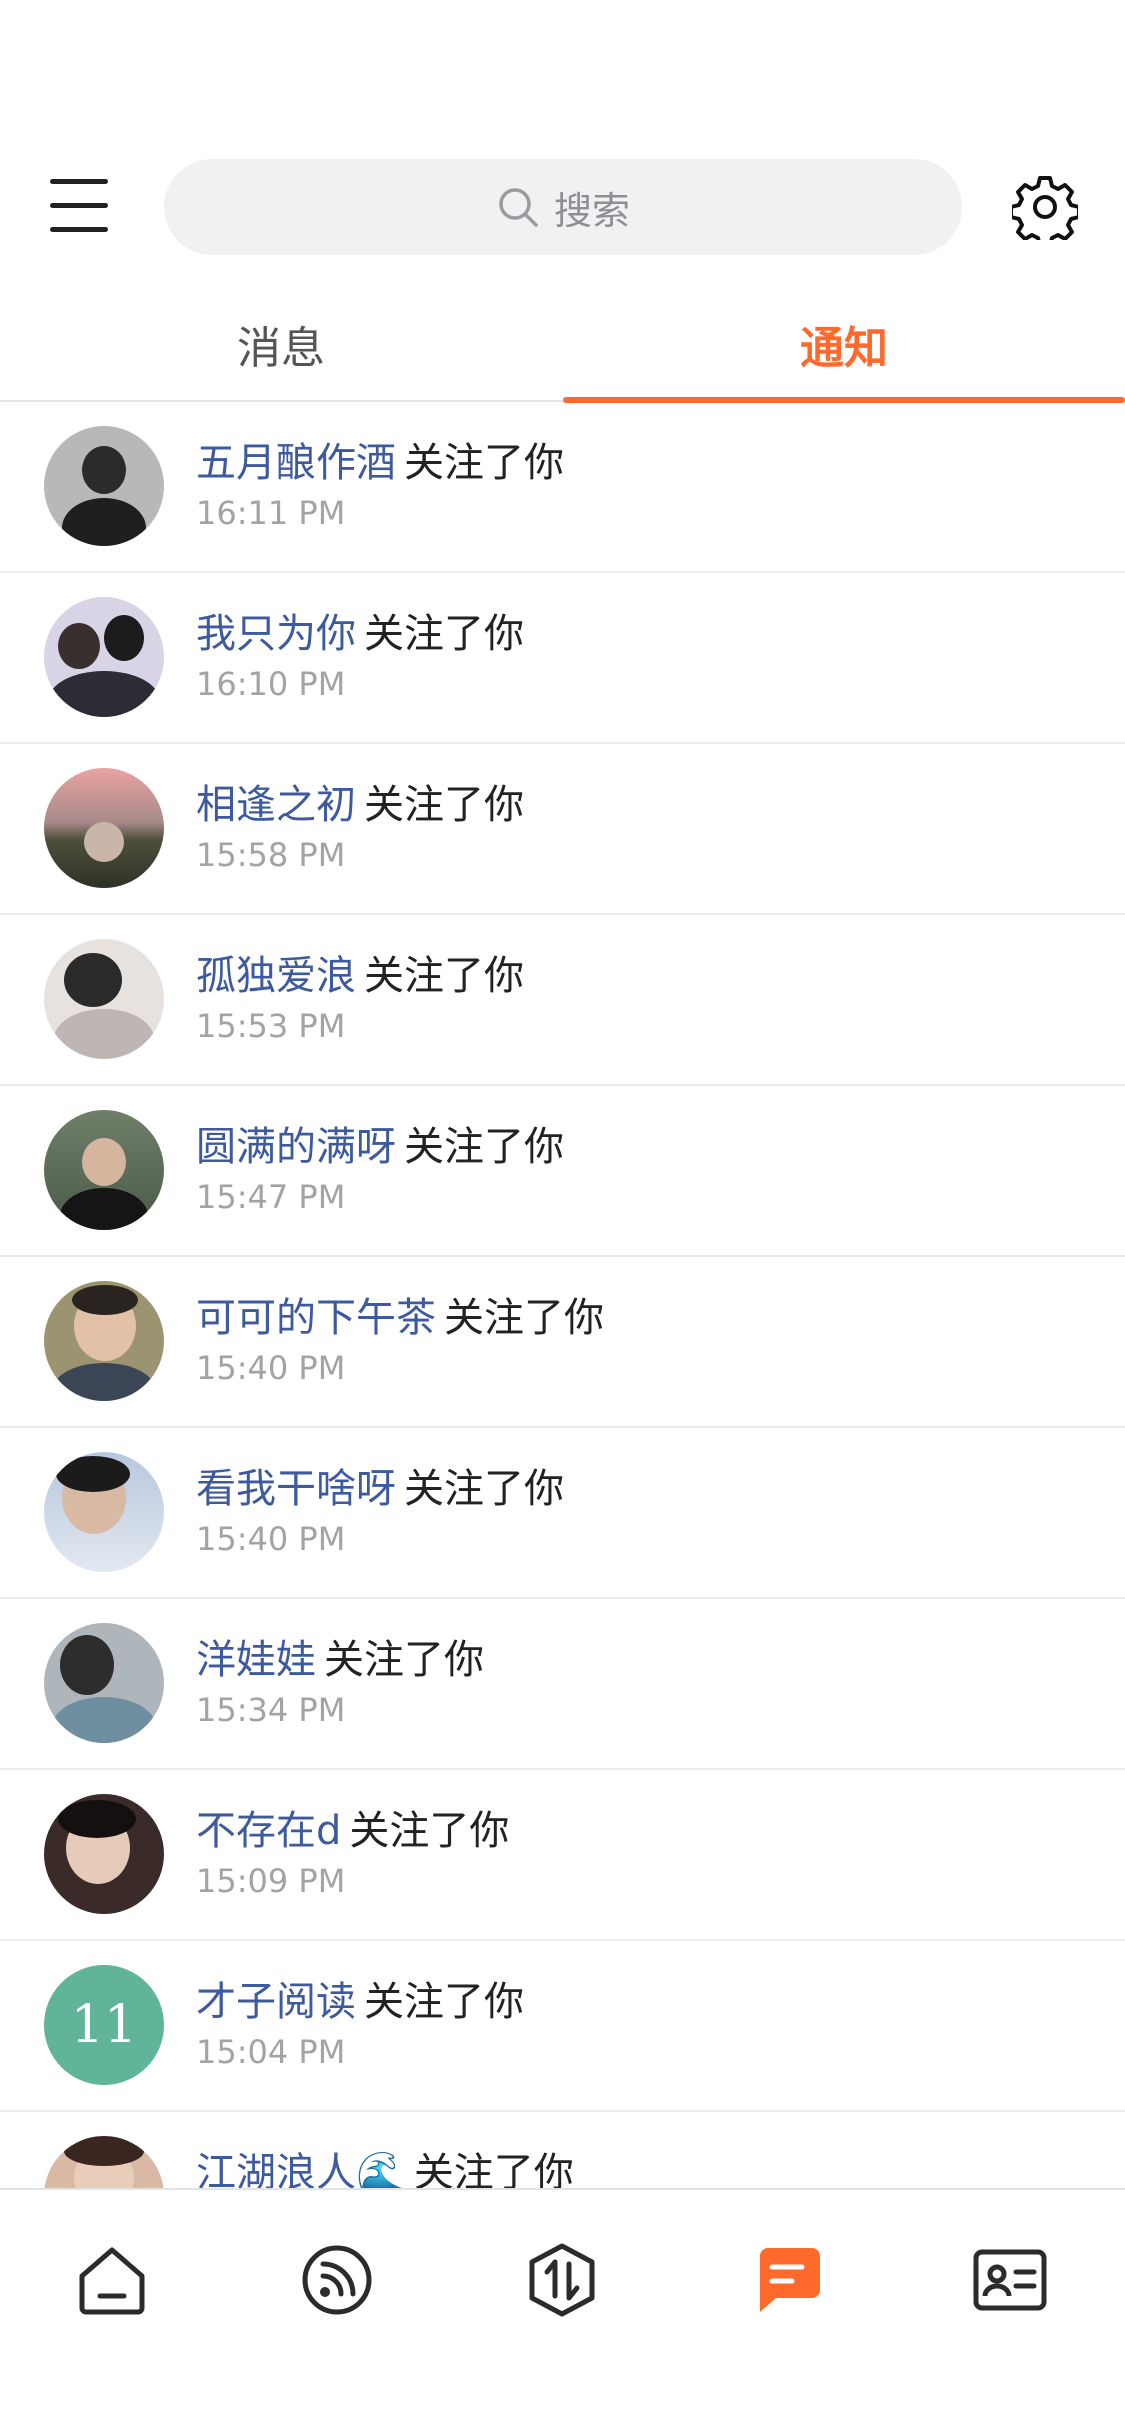 This screenshot has height=2436, width=1125. I want to click on search-icon, so click(518, 207).